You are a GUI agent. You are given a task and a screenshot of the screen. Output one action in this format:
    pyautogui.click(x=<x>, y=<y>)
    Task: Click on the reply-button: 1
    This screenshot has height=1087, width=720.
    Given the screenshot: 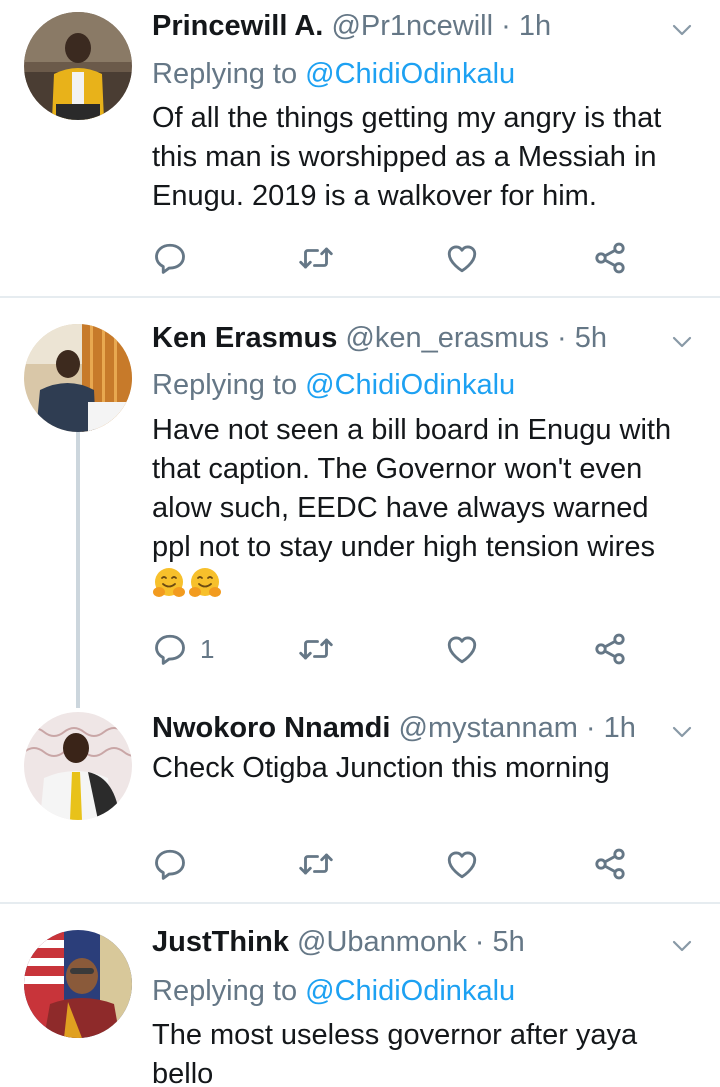 What is the action you would take?
    pyautogui.click(x=183, y=649)
    